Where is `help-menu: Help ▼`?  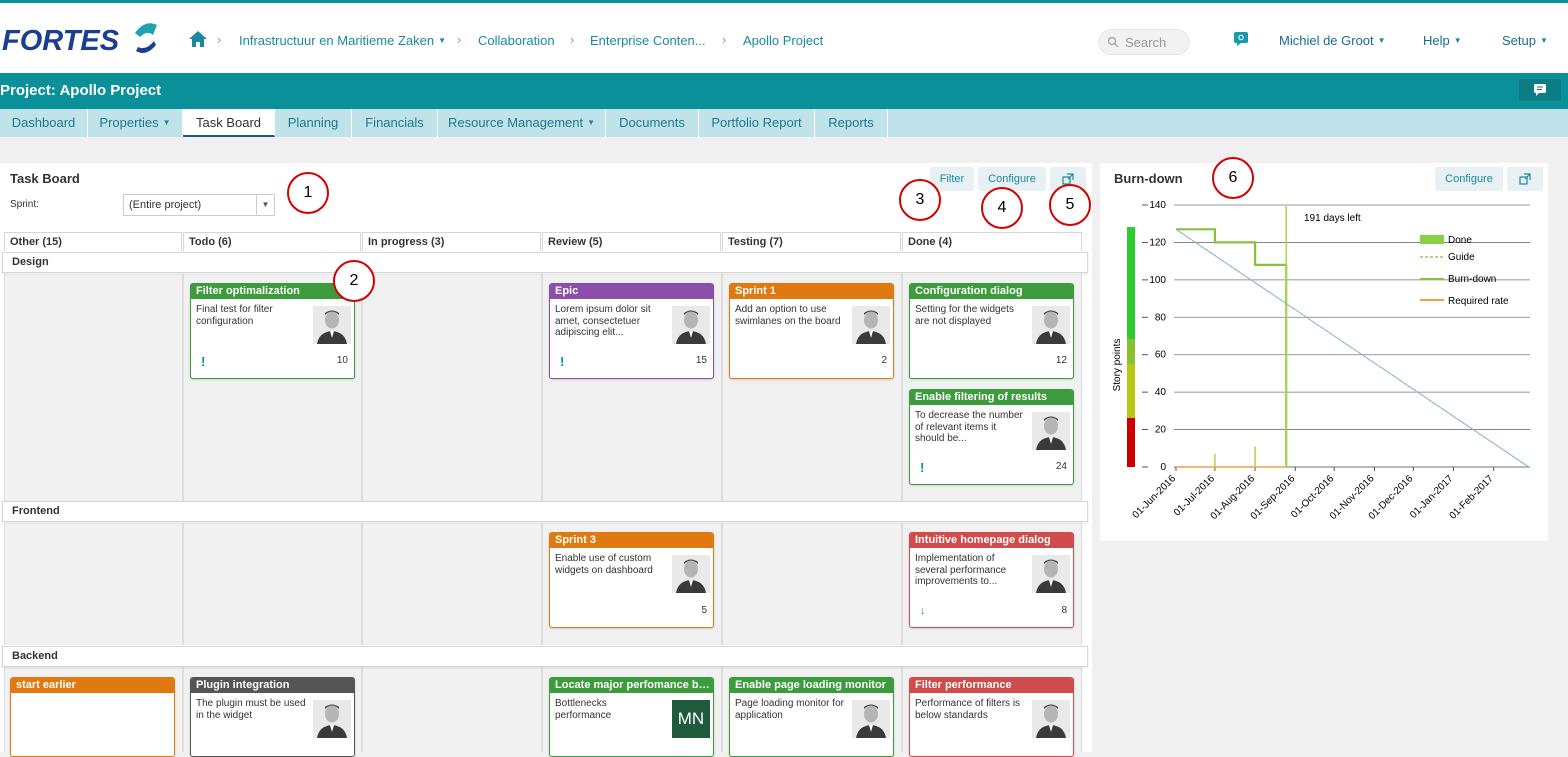
help-menu: Help ▼ is located at coordinates (1442, 40).